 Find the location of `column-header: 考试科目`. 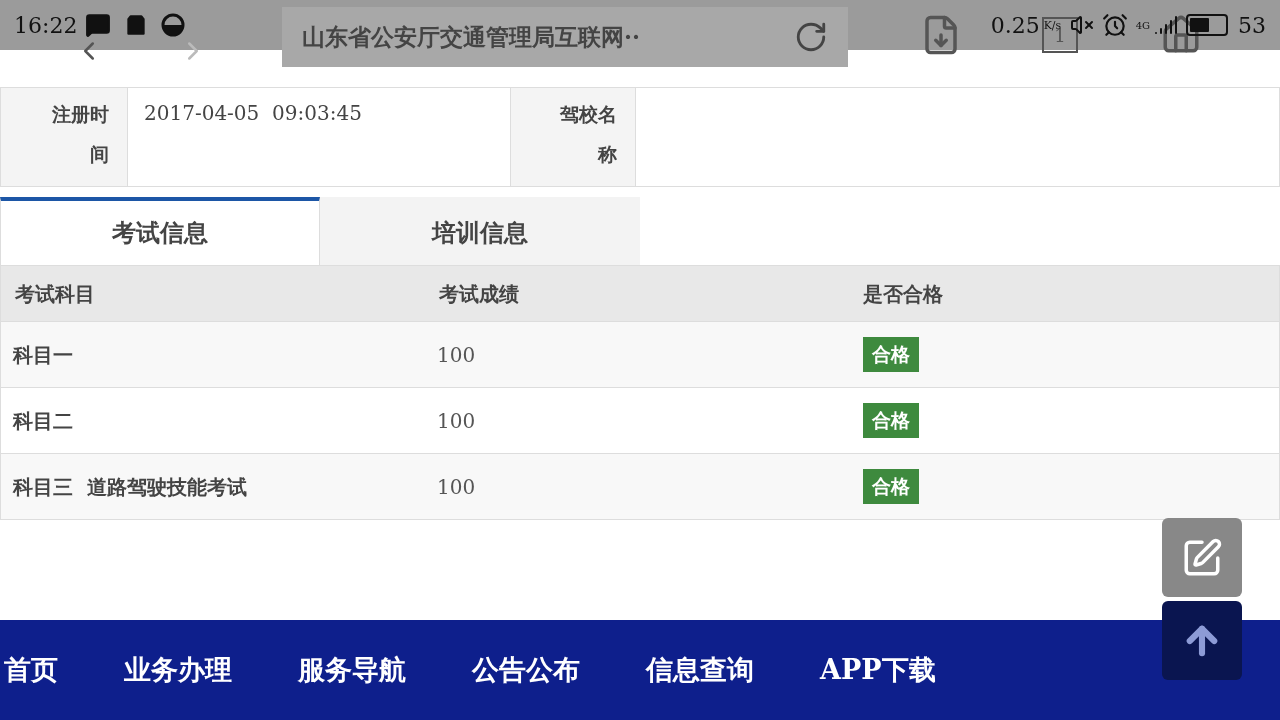

column-header: 考试科目 is located at coordinates (55, 294).